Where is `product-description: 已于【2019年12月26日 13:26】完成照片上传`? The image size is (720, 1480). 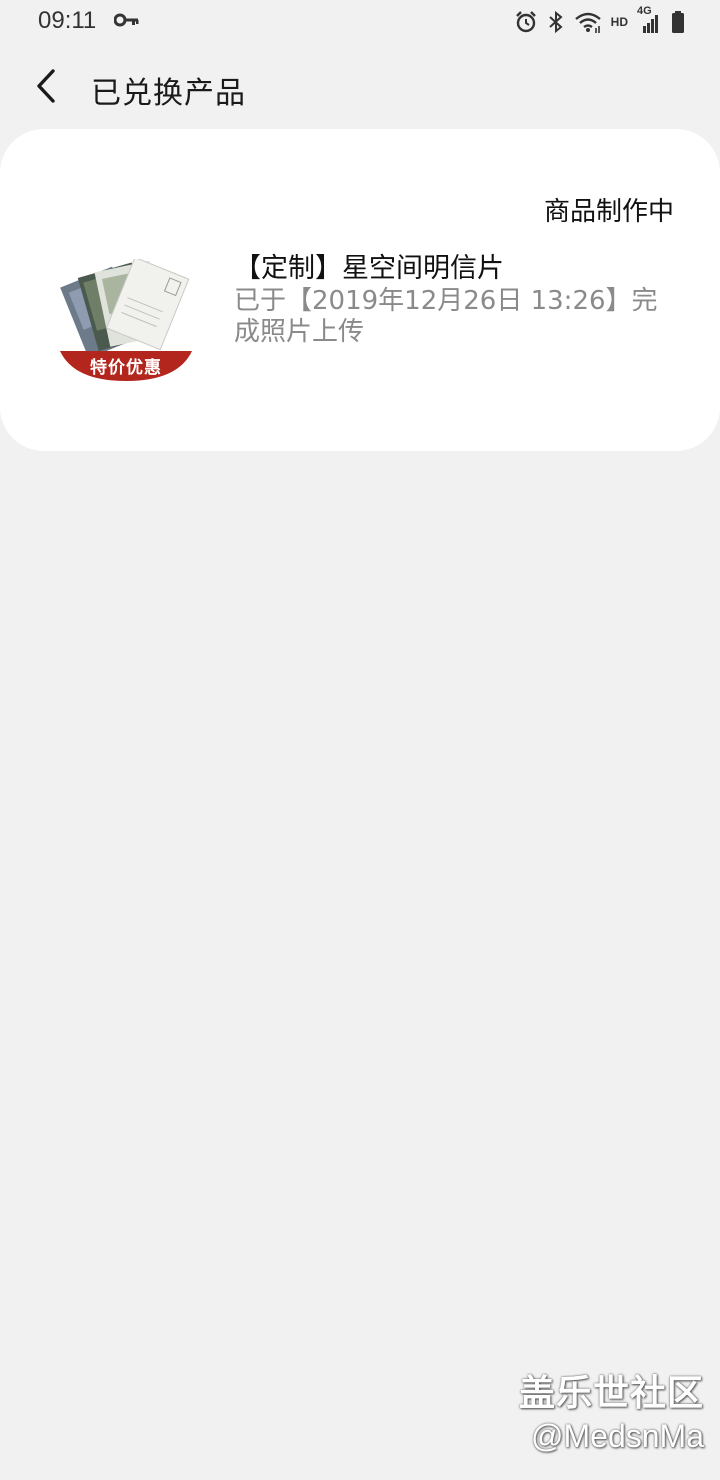
product-description: 已于【2019年12月26日 13:26】完成照片上传 is located at coordinates (446, 316).